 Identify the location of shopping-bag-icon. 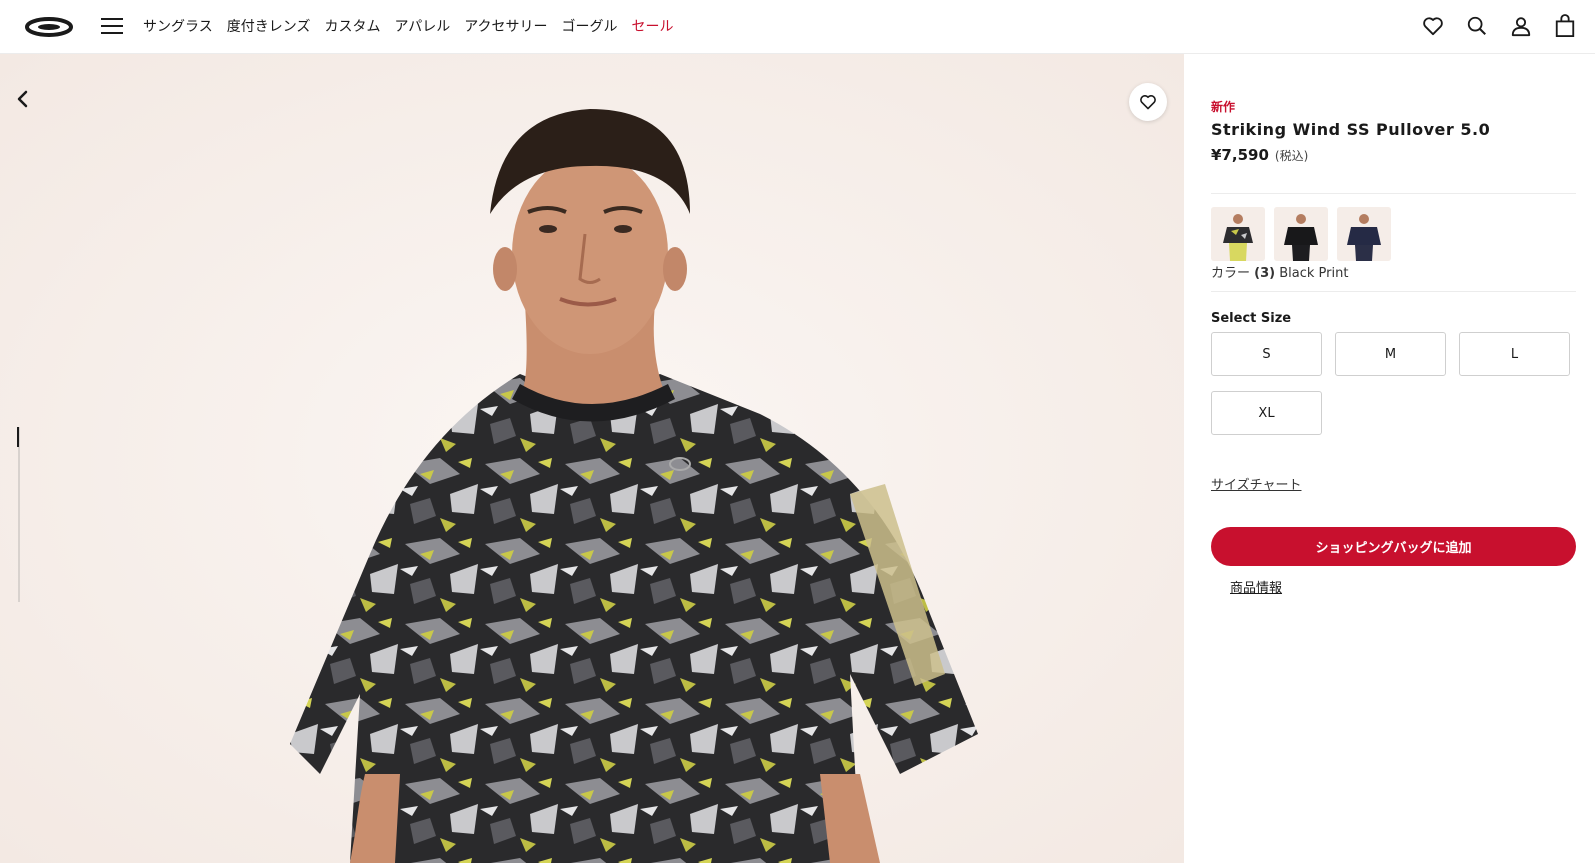
(1565, 26).